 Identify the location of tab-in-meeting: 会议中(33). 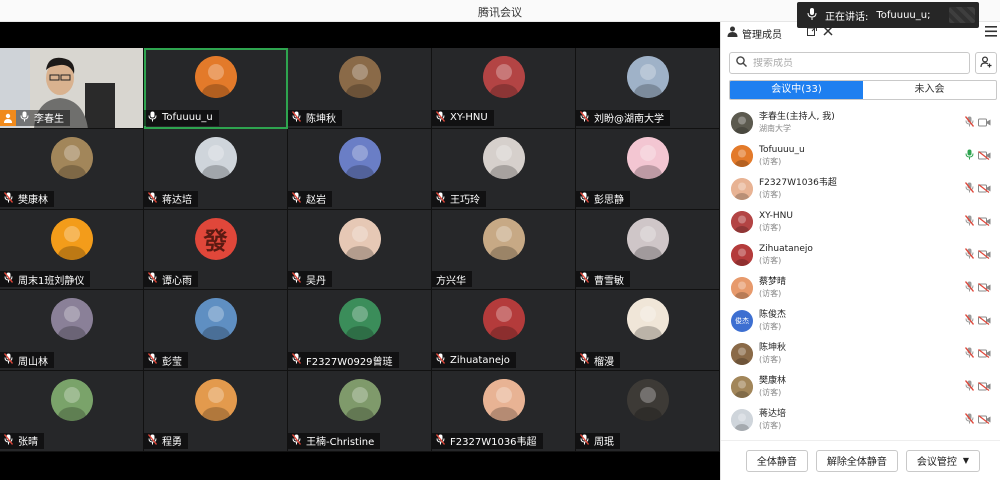
(796, 90).